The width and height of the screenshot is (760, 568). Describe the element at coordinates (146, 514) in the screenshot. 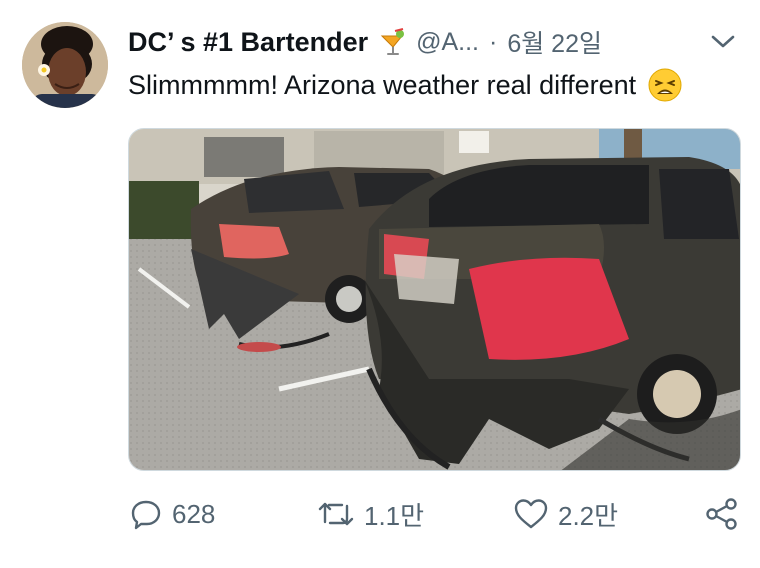

I see `reply-icon` at that location.